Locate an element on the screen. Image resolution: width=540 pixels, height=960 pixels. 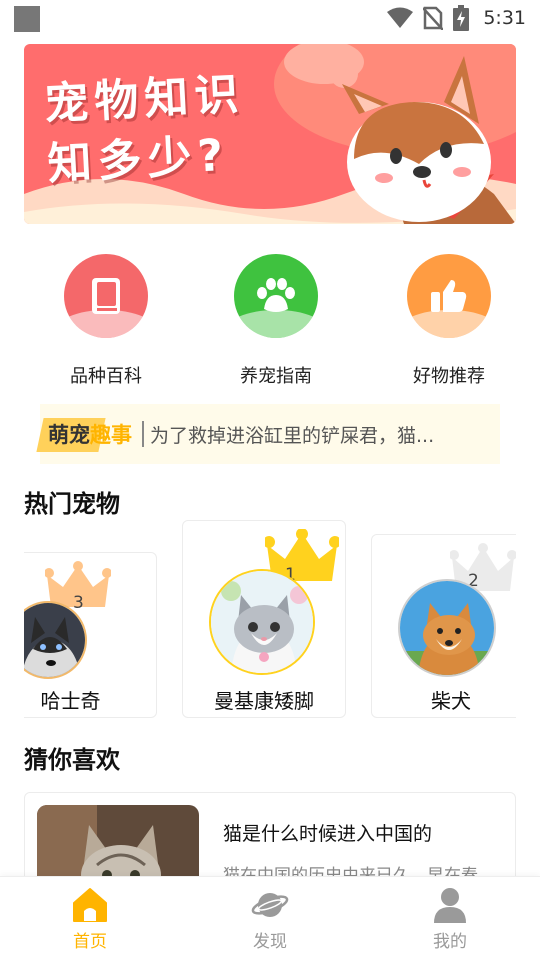
notification-icon is located at coordinates (27, 19).